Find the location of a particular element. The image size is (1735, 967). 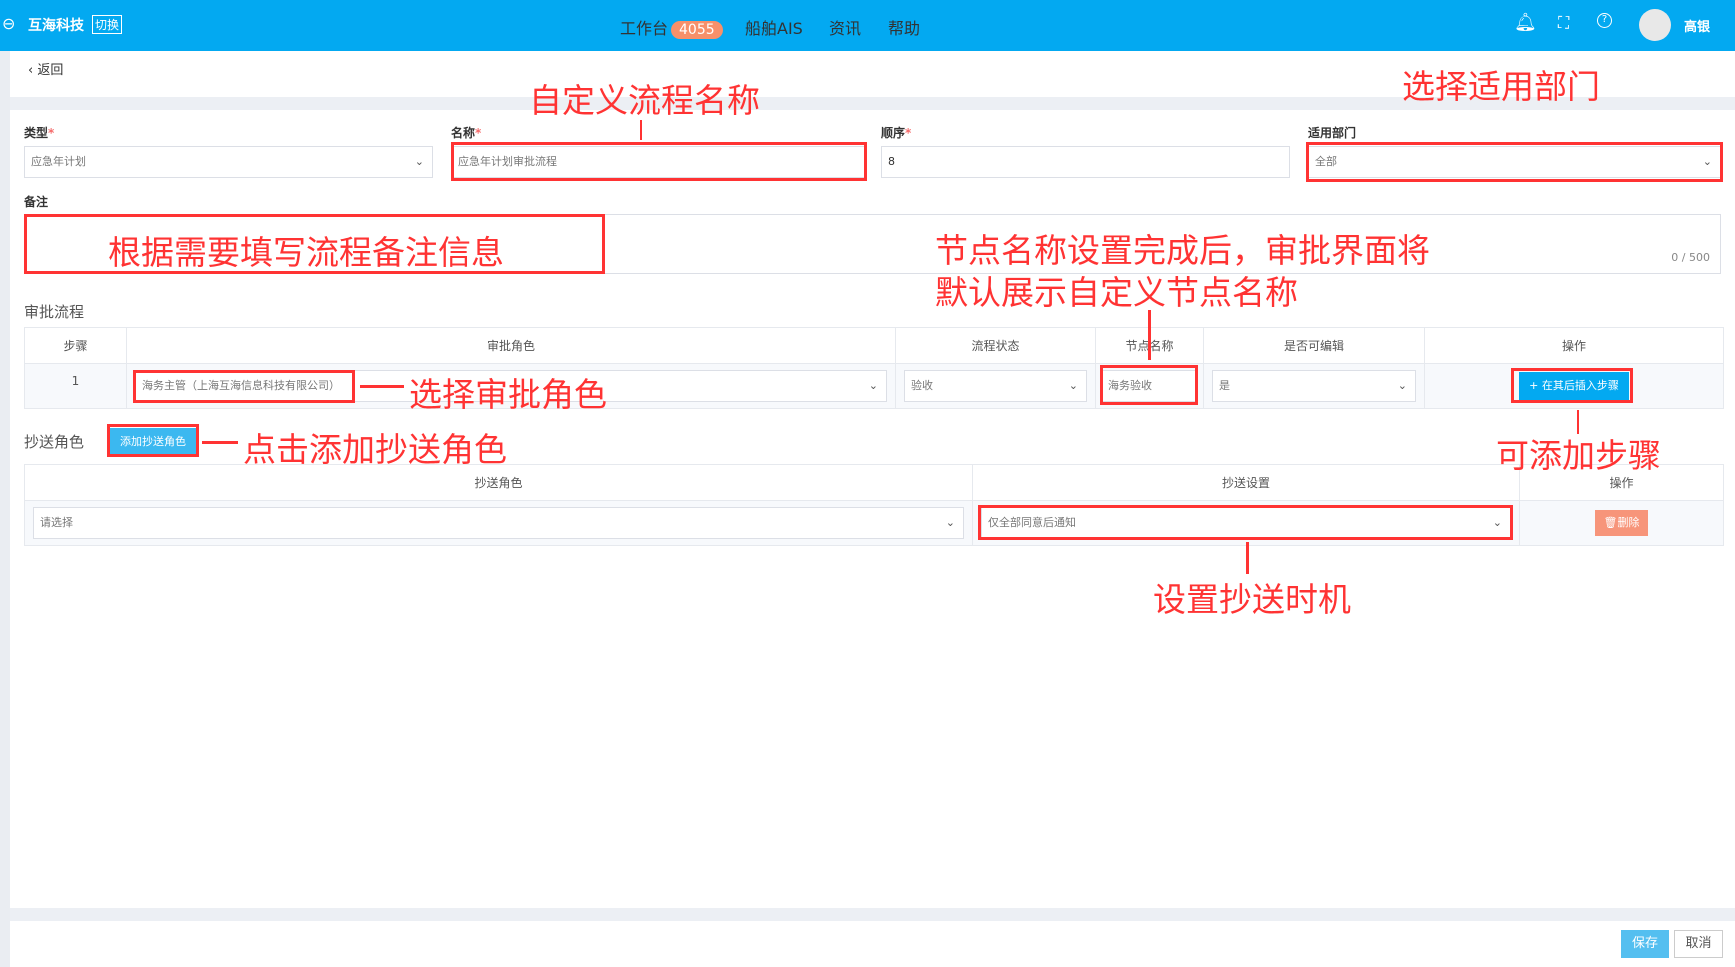

back-link: ‹ 返回 is located at coordinates (45, 68).